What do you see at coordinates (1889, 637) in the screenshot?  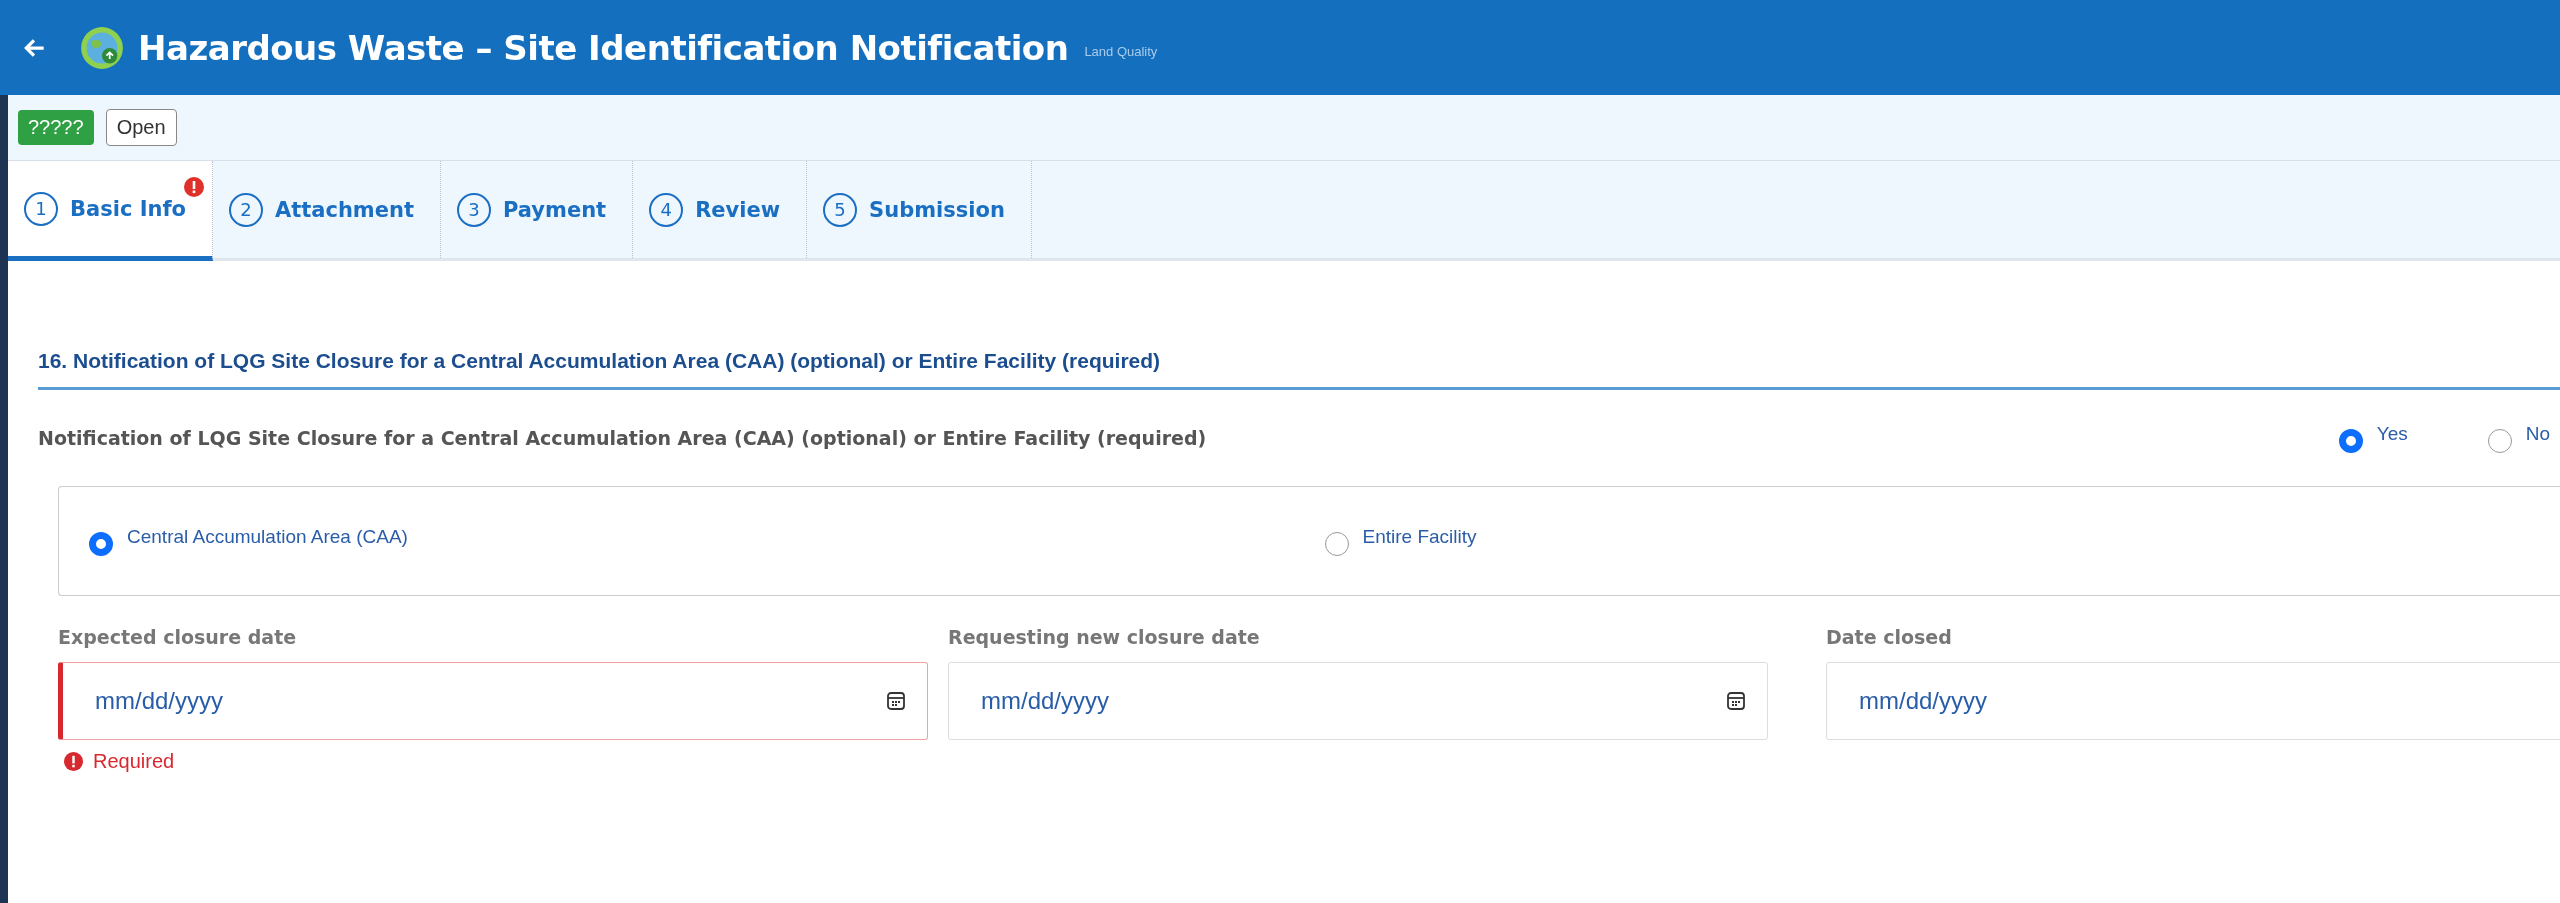 I see `field-label: Date closed` at bounding box center [1889, 637].